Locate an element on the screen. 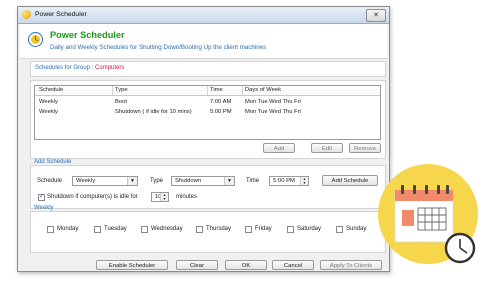 This screenshot has width=479, height=282. schedule-list-header: Schedule Type Time Days of Week is located at coordinates (207, 91).